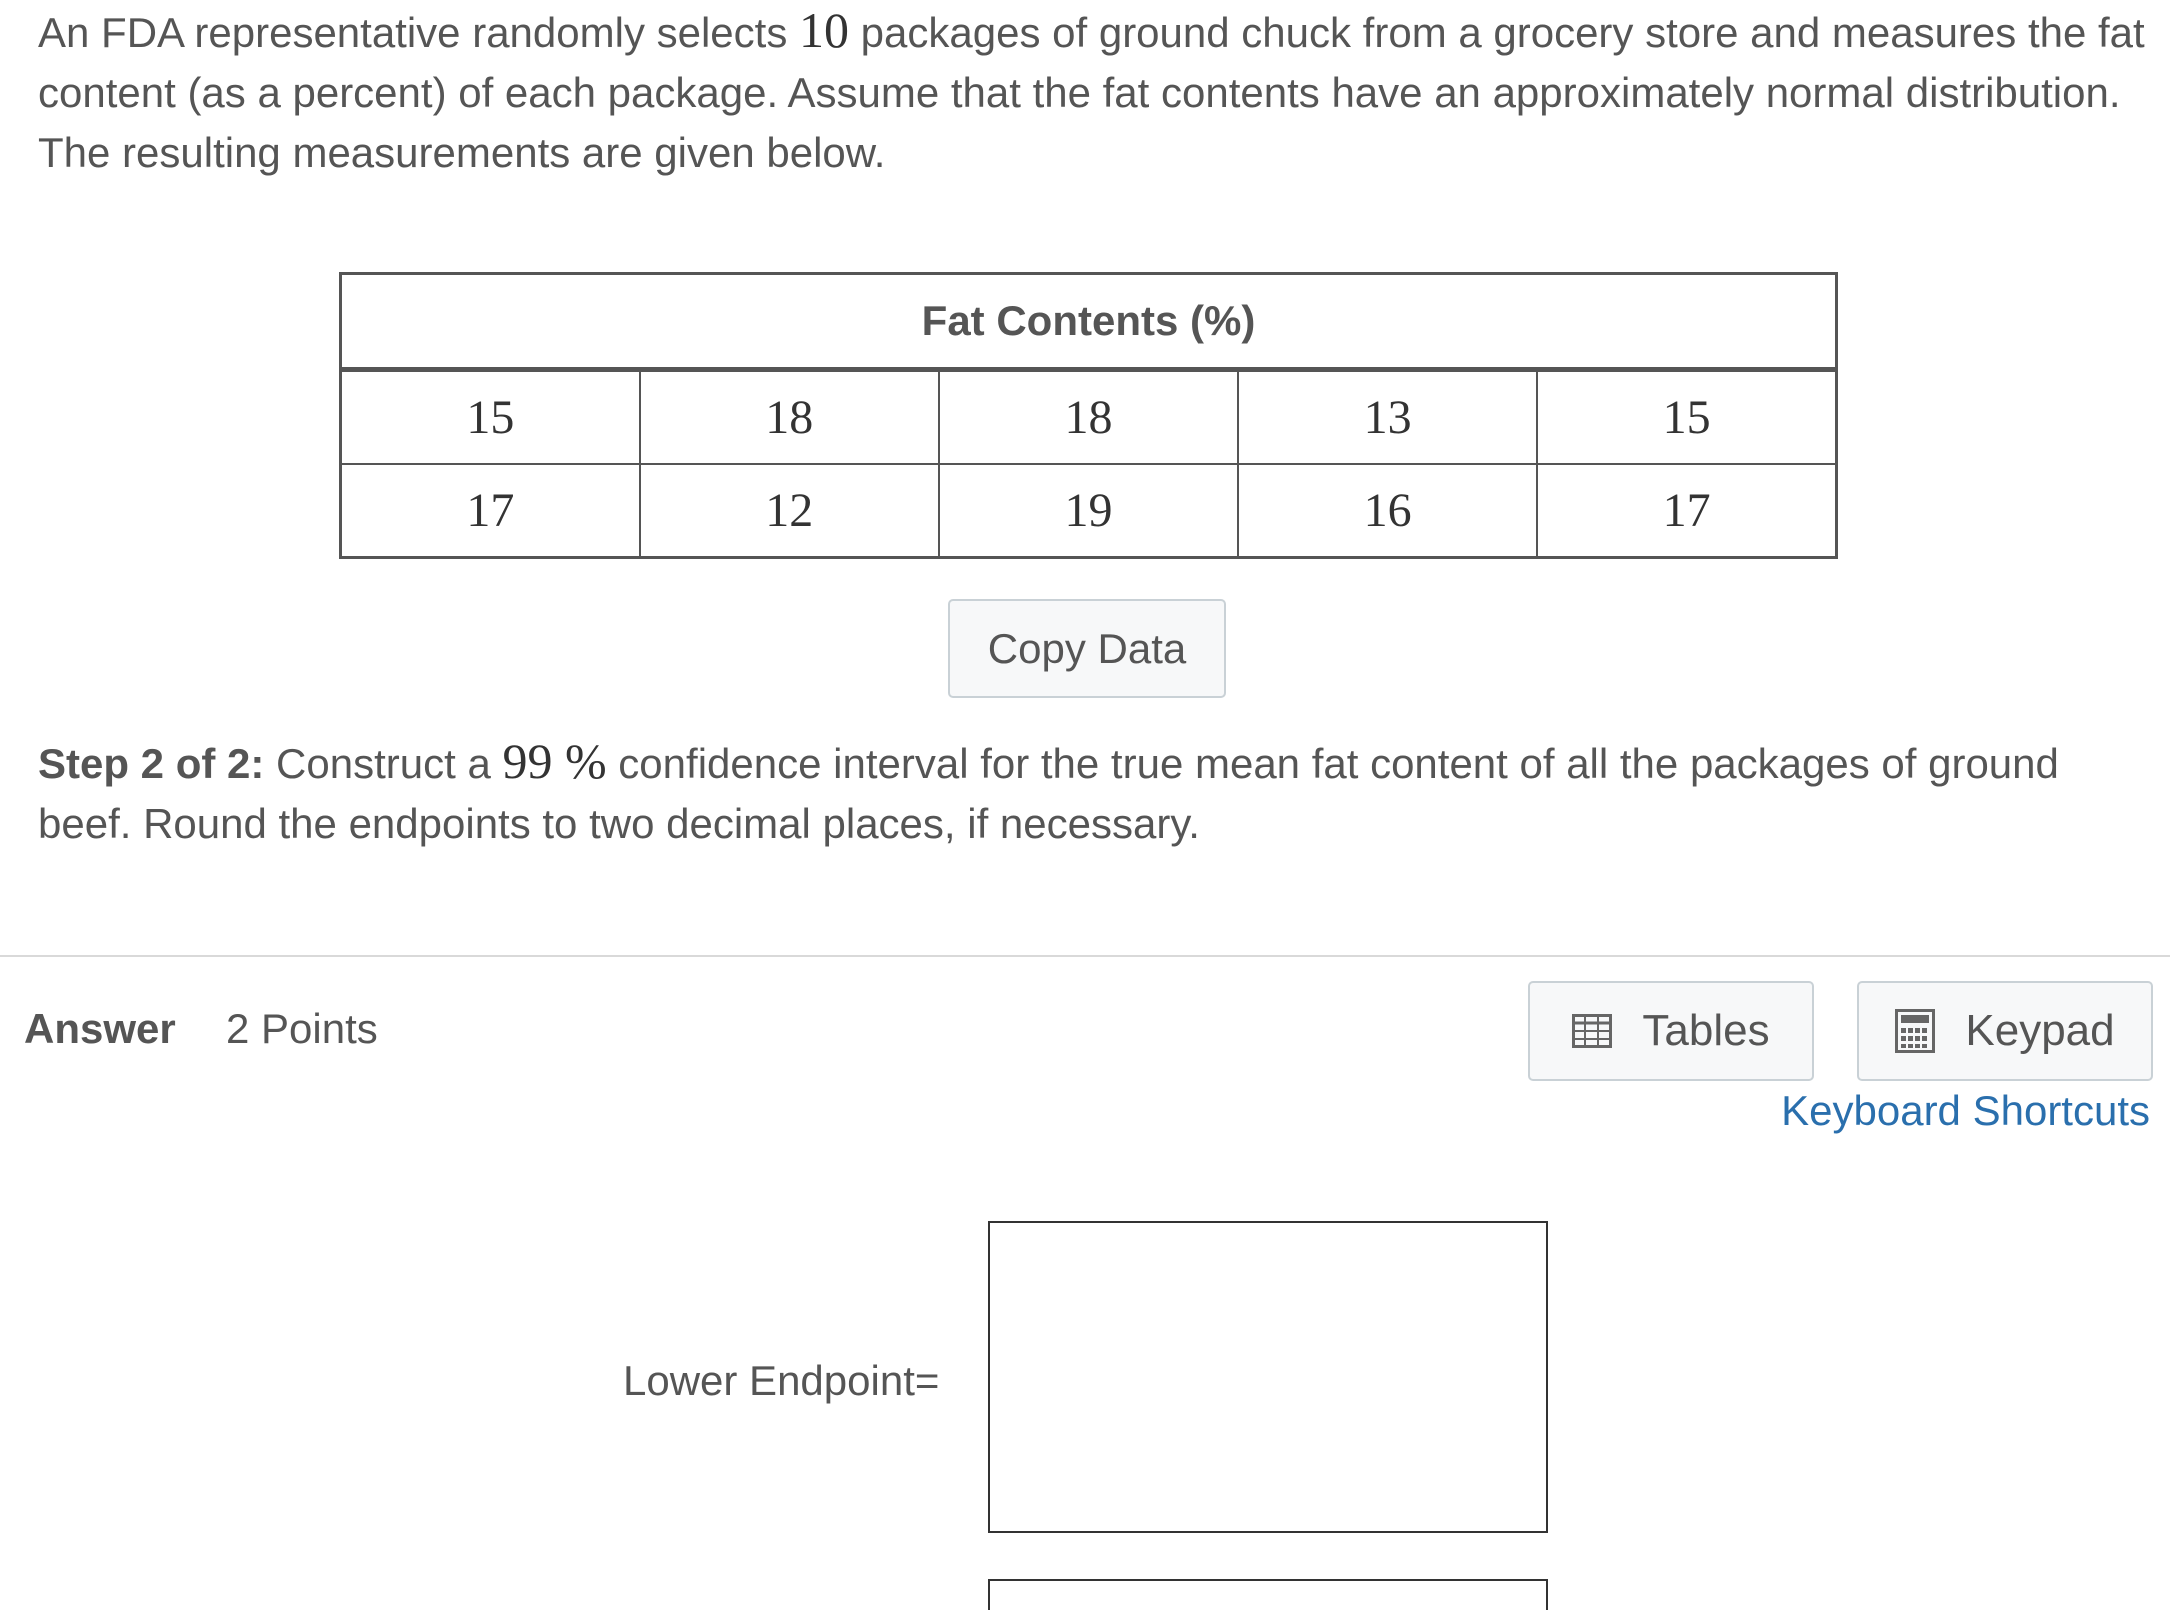 This screenshot has width=2170, height=1610. Describe the element at coordinates (1088, 322) in the screenshot. I see `table-header: Fat Contents (%)` at that location.